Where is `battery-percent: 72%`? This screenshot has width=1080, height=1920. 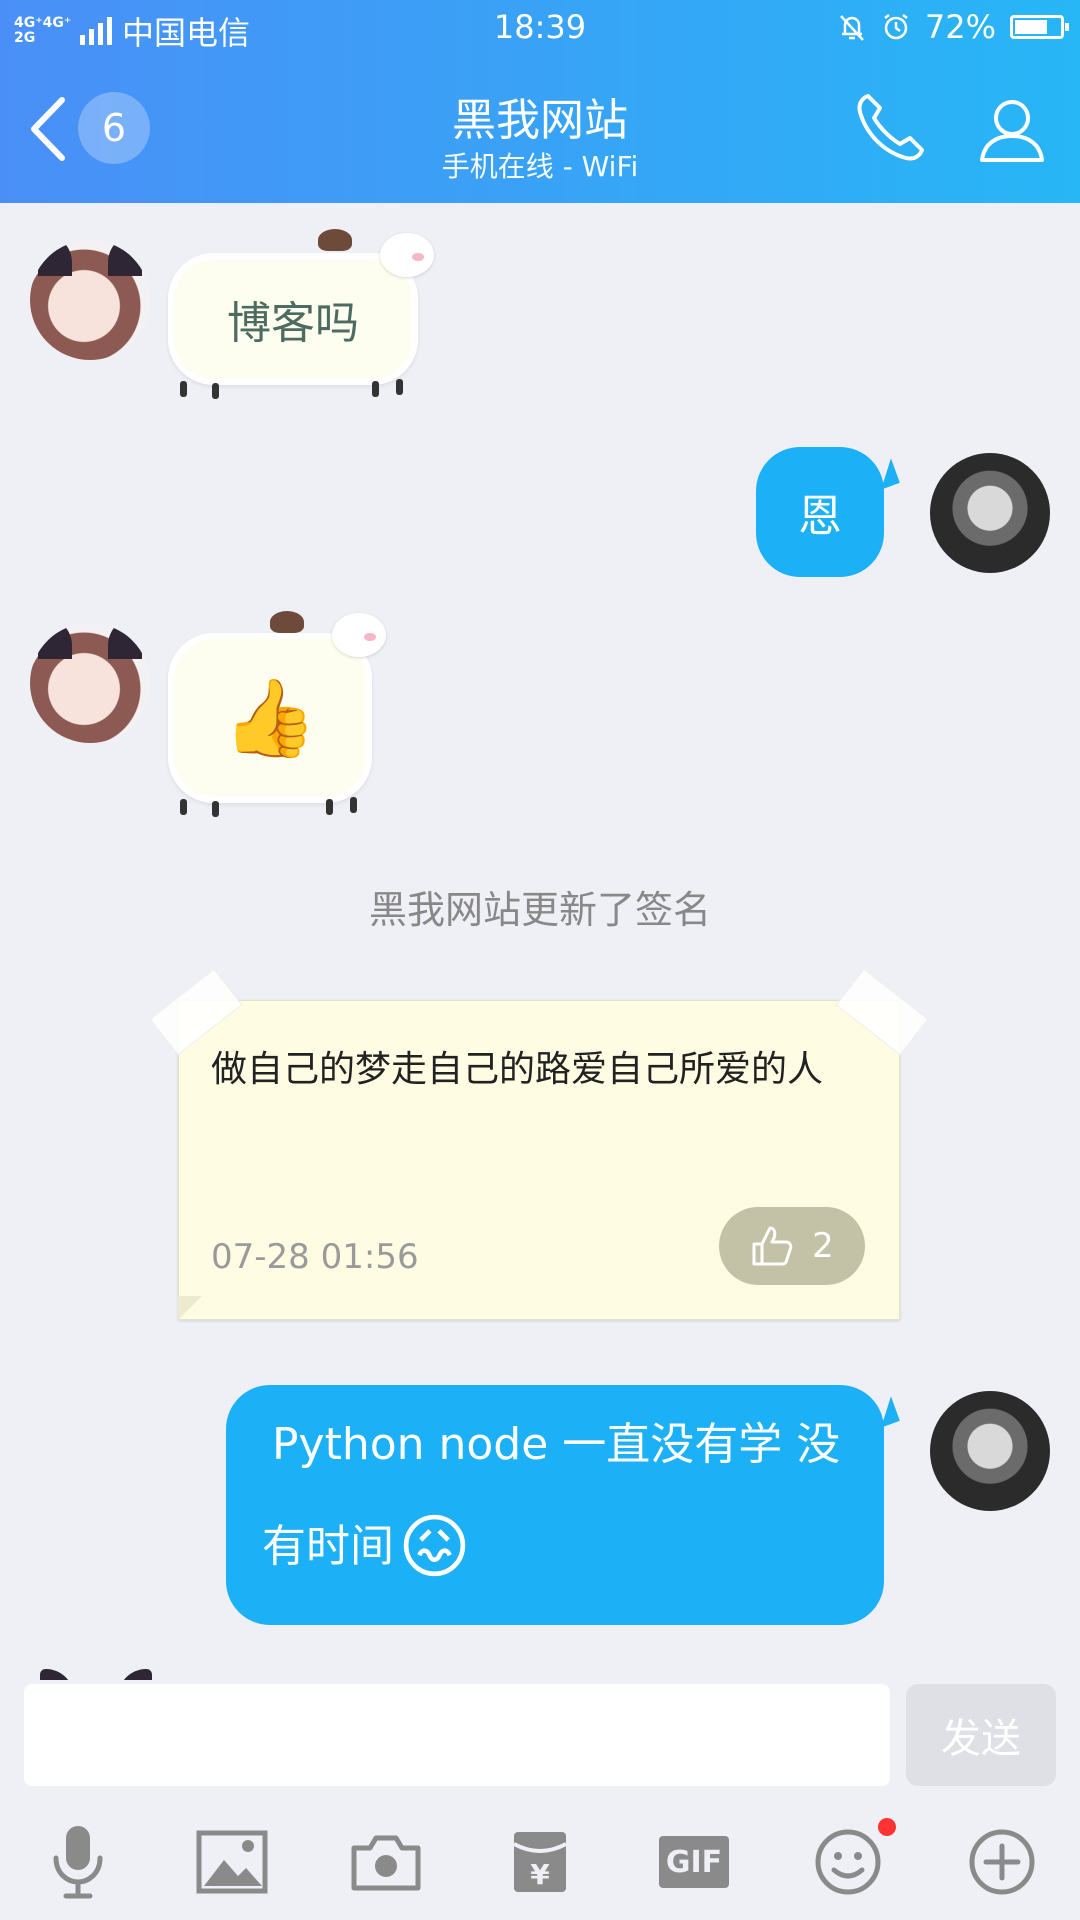 battery-percent: 72% is located at coordinates (960, 27).